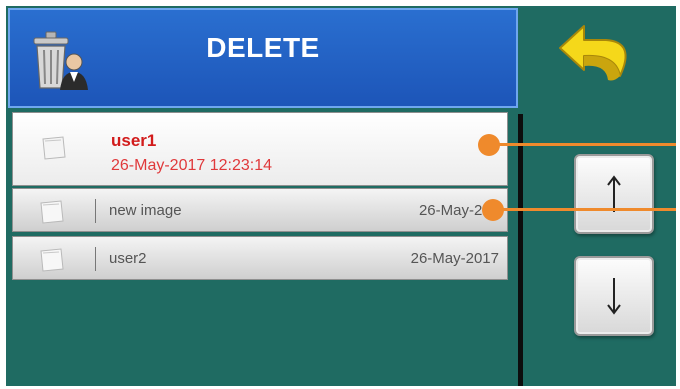  I want to click on selected-item-name: user1, so click(134, 140).